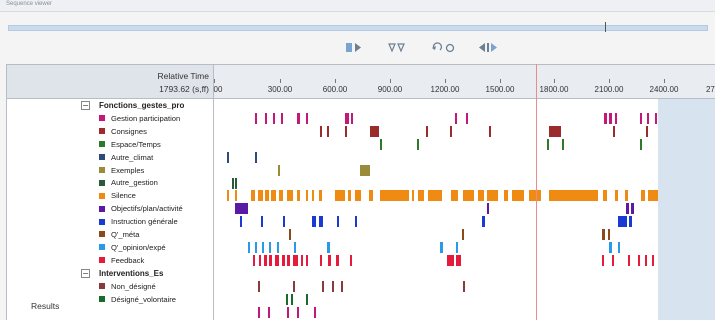 Image resolution: width=715 pixels, height=320 pixels. Describe the element at coordinates (397, 47) in the screenshot. I see `step-frames-button` at that location.